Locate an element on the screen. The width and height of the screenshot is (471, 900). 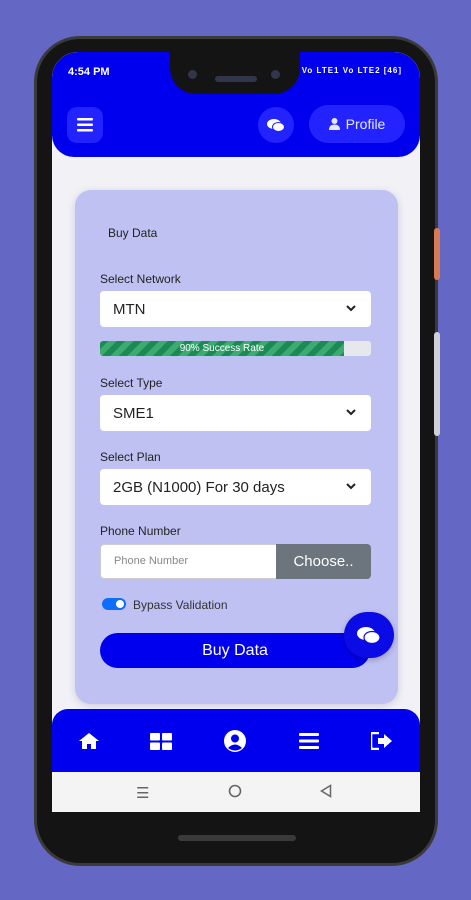
toggle-knob is located at coordinates (120, 604).